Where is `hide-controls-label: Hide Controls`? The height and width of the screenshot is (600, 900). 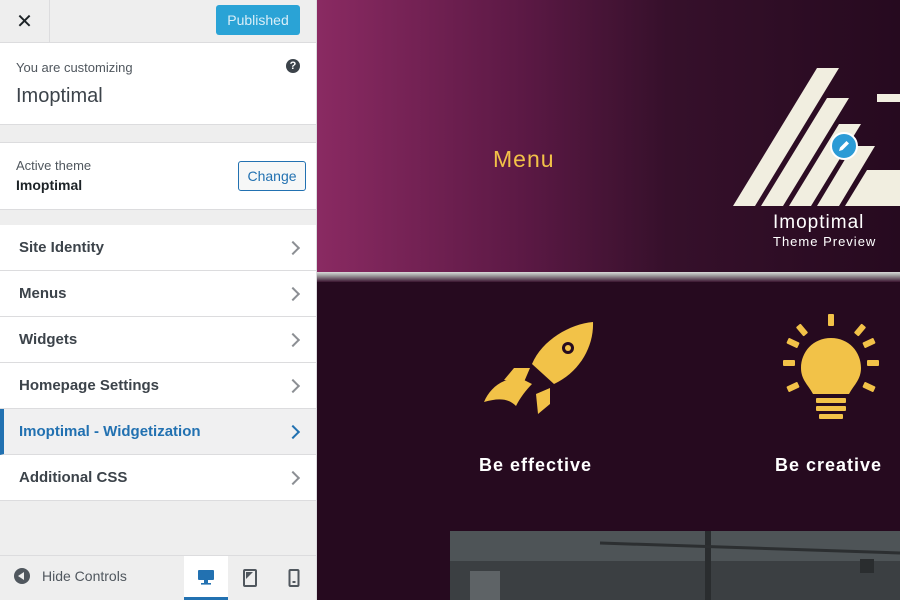
hide-controls-label: Hide Controls is located at coordinates (84, 576).